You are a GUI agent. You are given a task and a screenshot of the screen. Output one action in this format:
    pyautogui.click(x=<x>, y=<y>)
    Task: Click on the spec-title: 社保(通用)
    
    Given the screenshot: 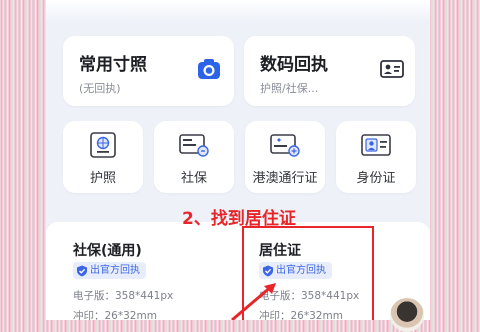 What is the action you would take?
    pyautogui.click(x=107, y=251)
    